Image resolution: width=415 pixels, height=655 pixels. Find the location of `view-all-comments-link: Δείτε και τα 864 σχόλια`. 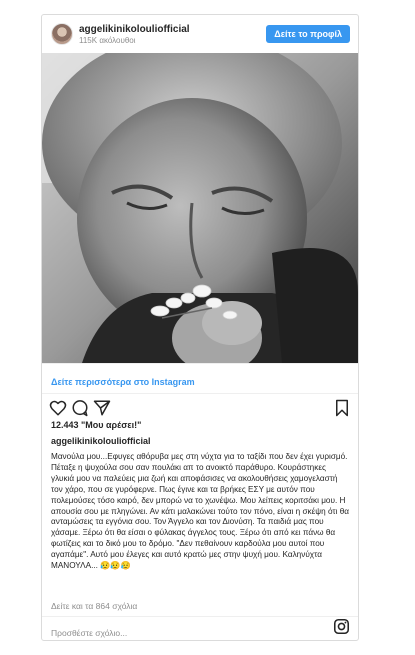

view-all-comments-link: Δείτε και τα 864 σχόλια is located at coordinates (94, 606).